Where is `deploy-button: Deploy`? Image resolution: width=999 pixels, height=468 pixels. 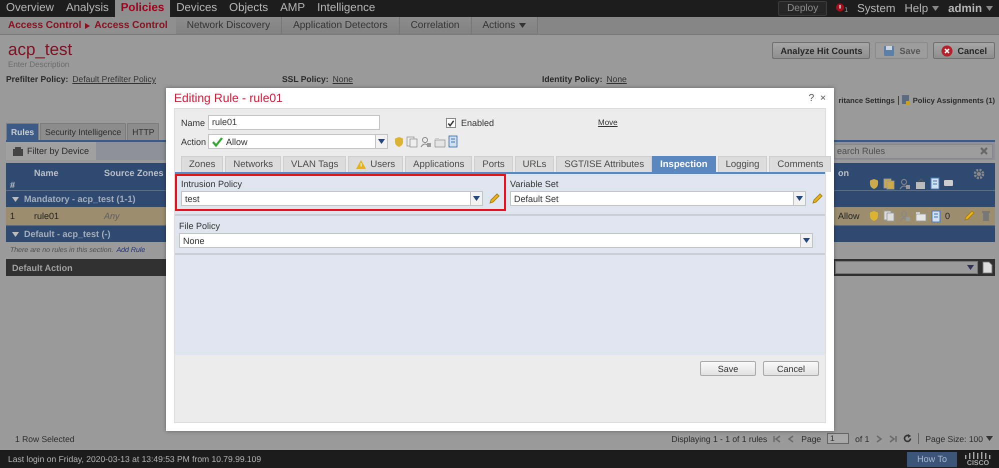
deploy-button: Deploy is located at coordinates (803, 8).